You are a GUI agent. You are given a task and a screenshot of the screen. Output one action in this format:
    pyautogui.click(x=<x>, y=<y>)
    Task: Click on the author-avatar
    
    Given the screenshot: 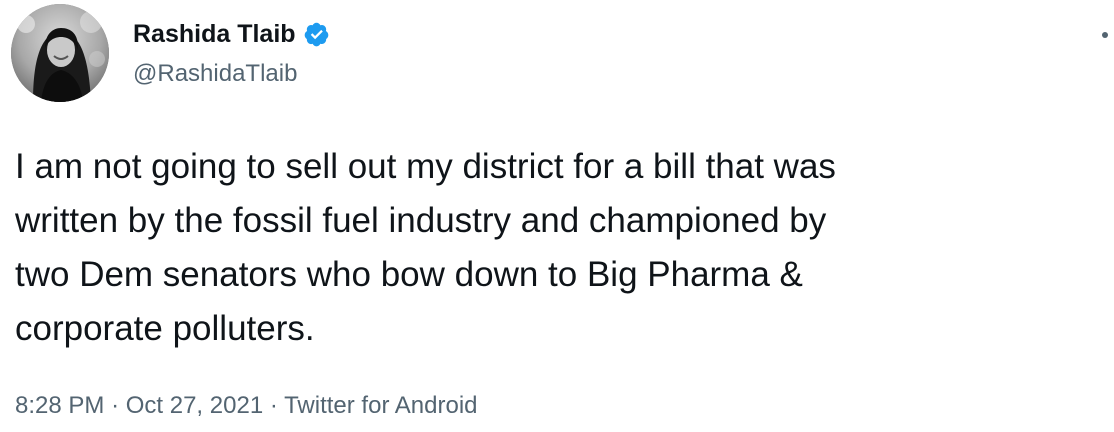 What is the action you would take?
    pyautogui.click(x=60, y=53)
    